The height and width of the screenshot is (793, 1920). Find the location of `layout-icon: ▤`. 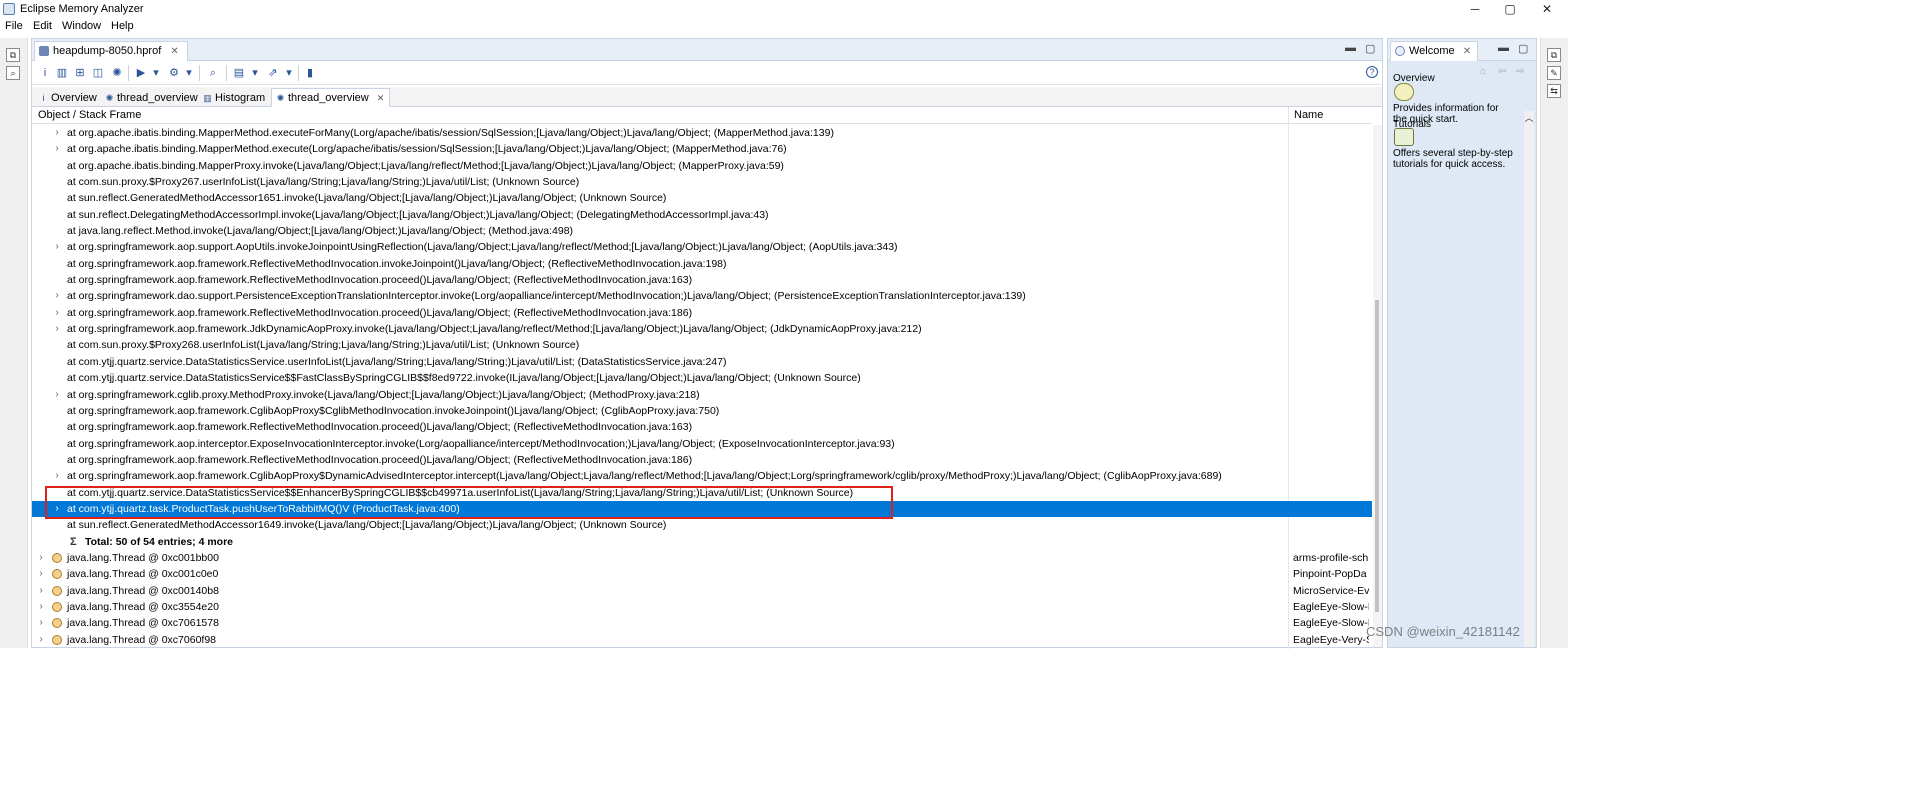

layout-icon: ▤ is located at coordinates (239, 73).